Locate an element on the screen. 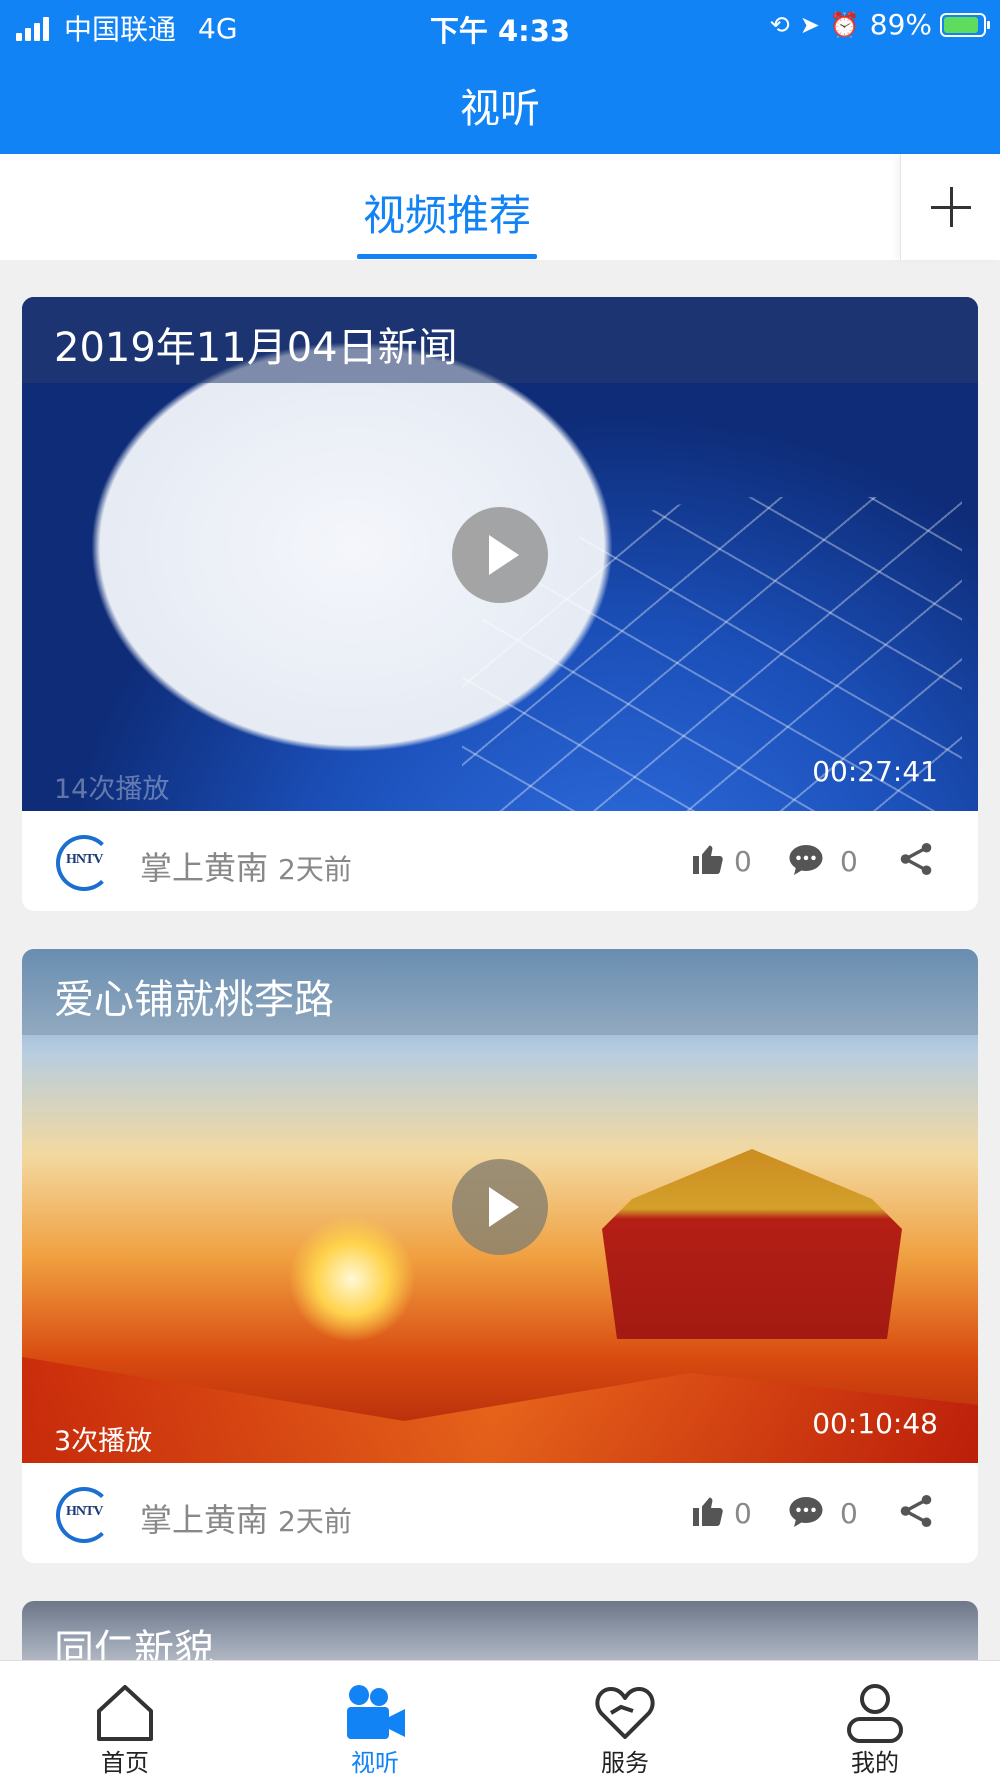 Image resolution: width=1000 pixels, height=1778 pixels. home-icon is located at coordinates (125, 1713).